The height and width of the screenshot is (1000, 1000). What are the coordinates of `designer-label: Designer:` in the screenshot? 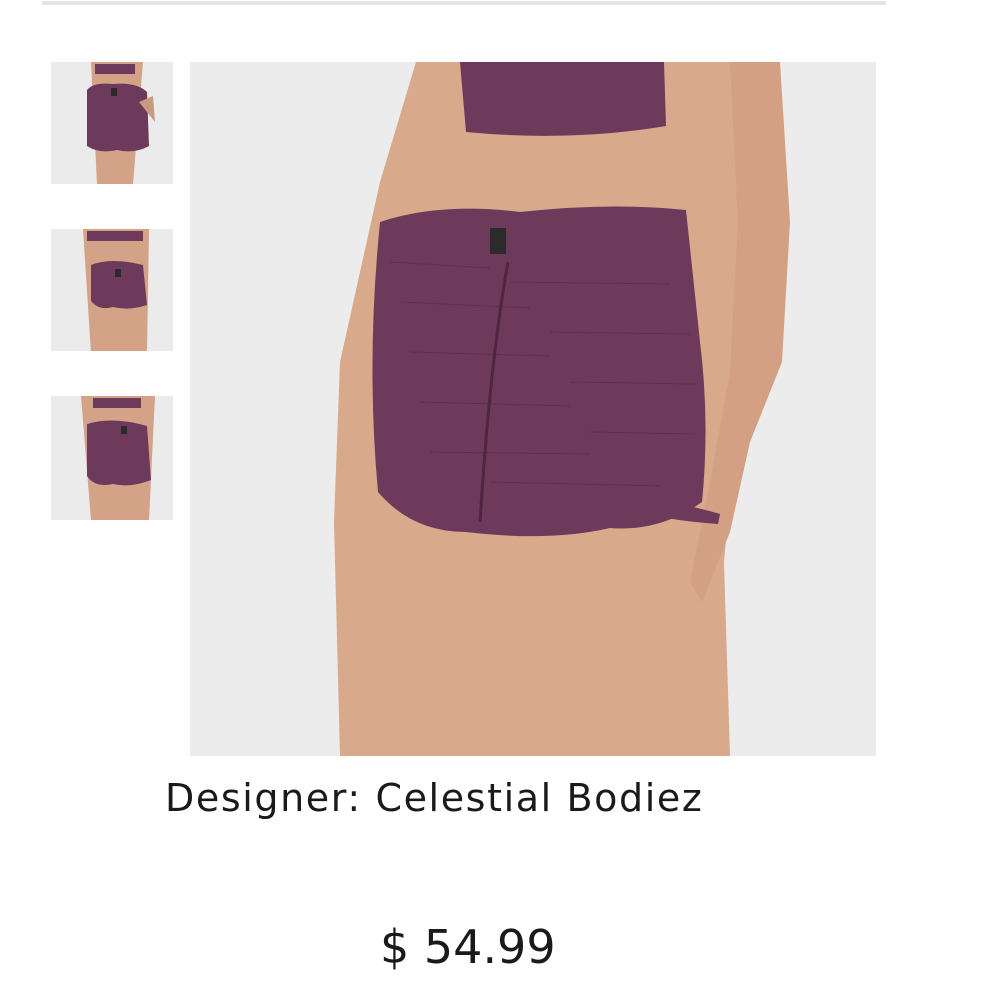 It's located at (263, 798).